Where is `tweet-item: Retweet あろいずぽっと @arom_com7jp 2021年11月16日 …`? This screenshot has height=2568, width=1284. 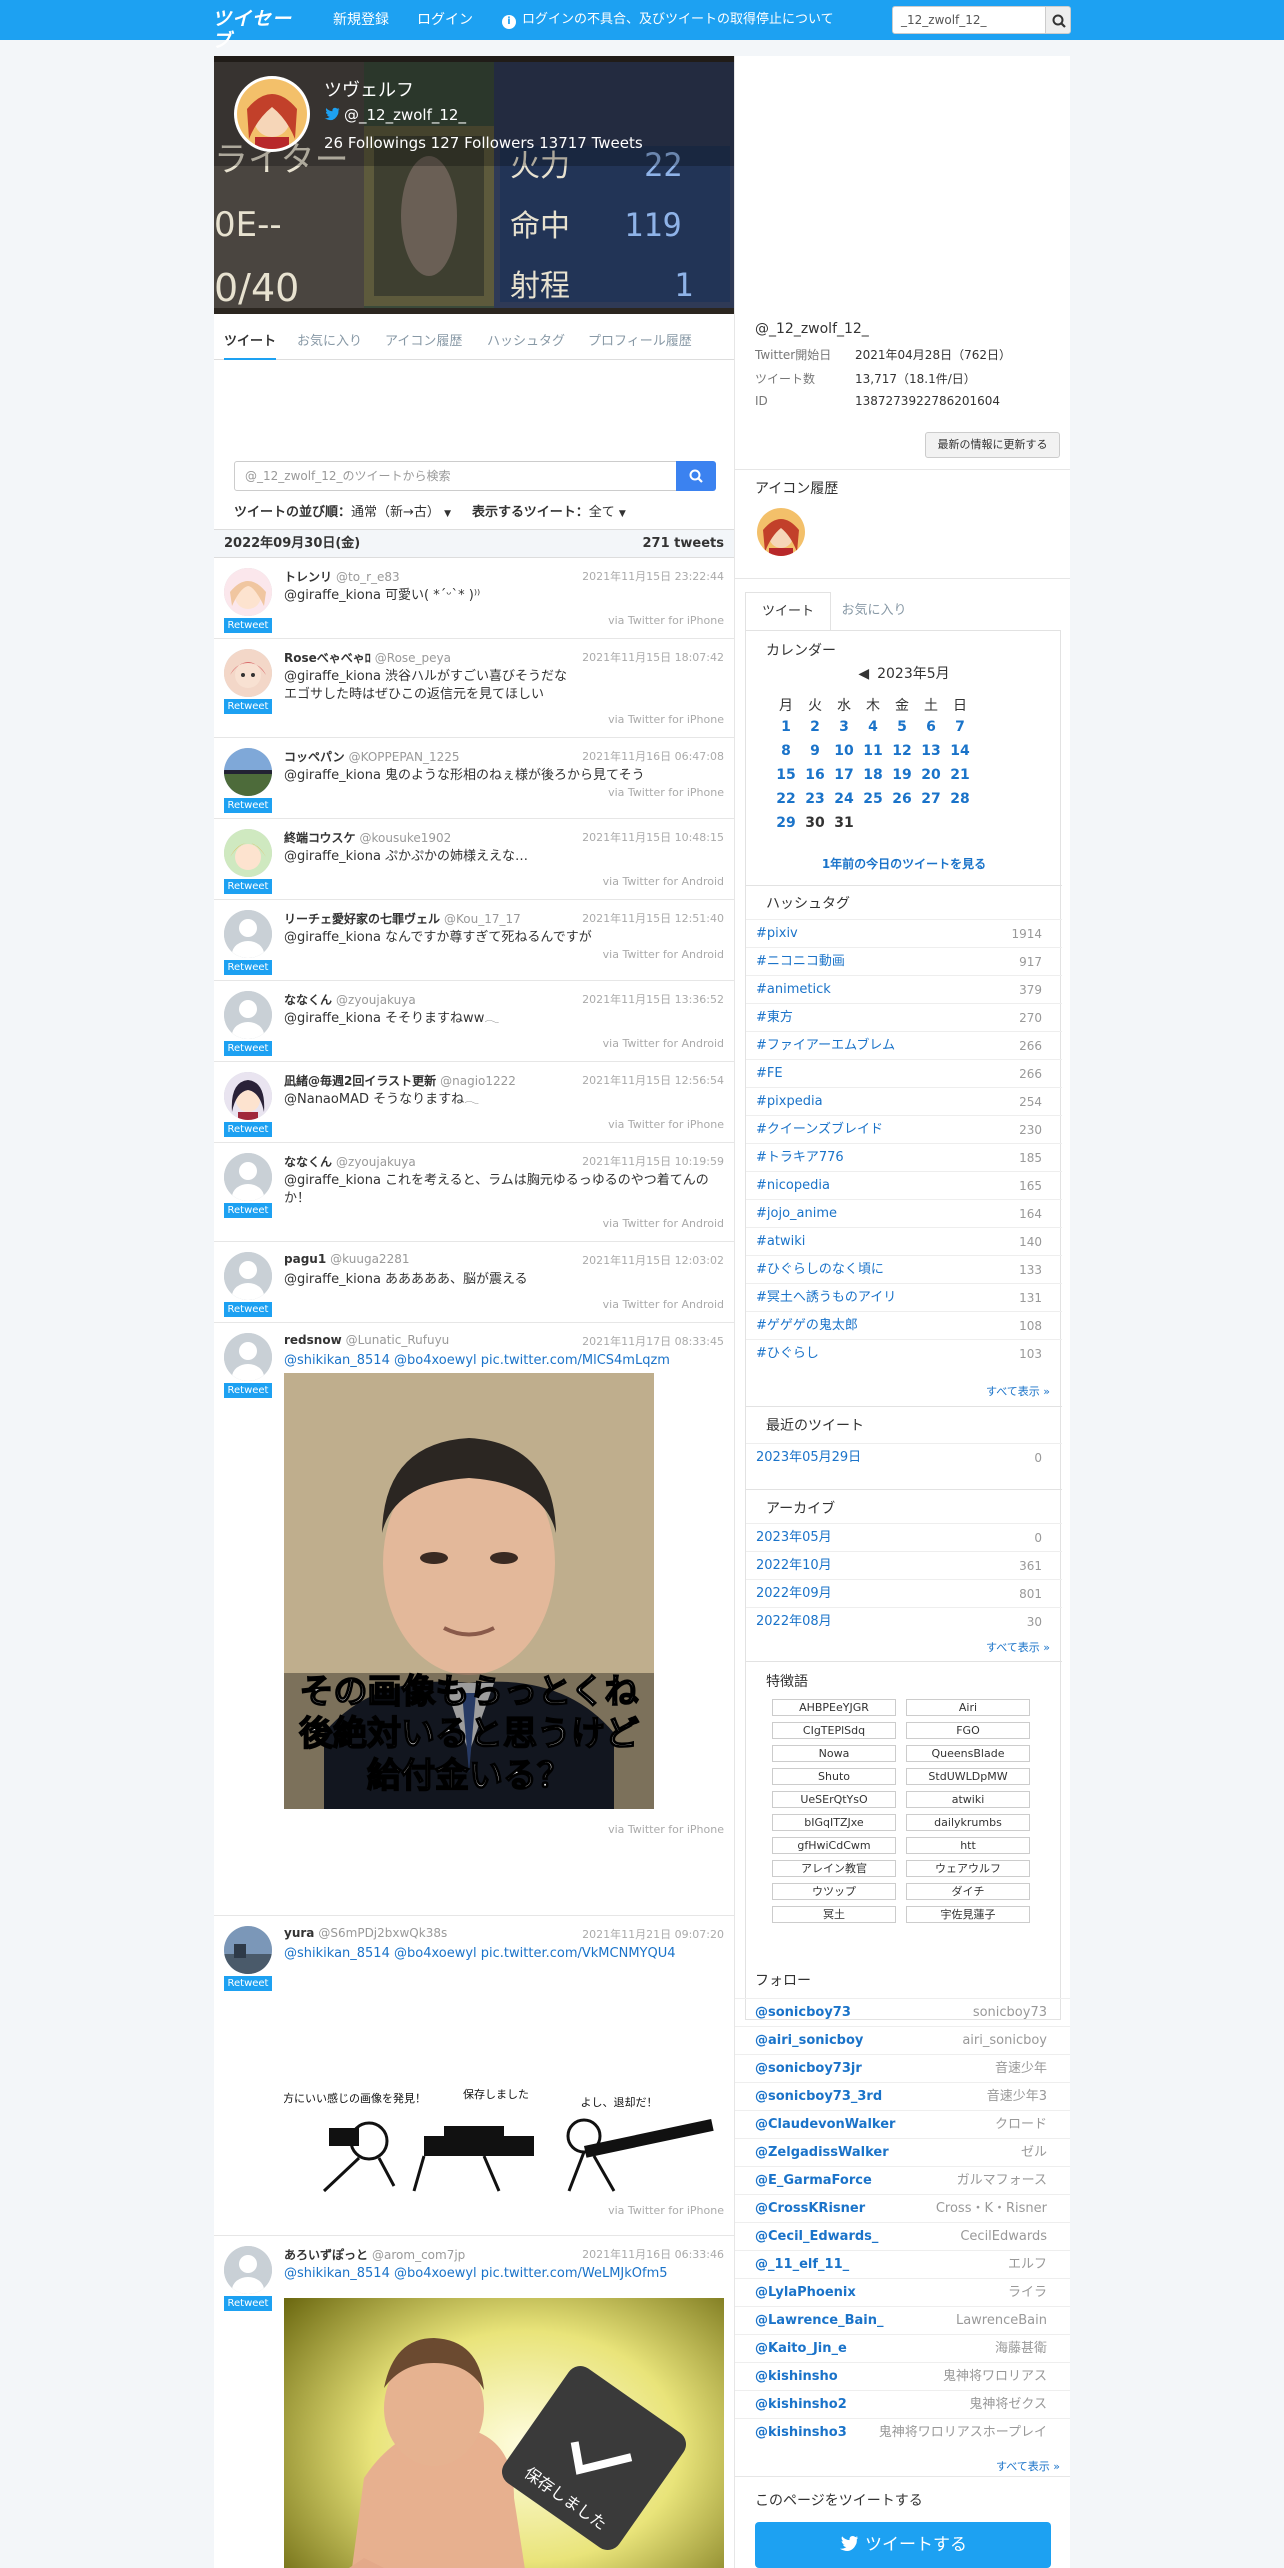 tweet-item: Retweet あろいずぽっと @arom_com7jp 2021年11月16日 … is located at coordinates (474, 2402).